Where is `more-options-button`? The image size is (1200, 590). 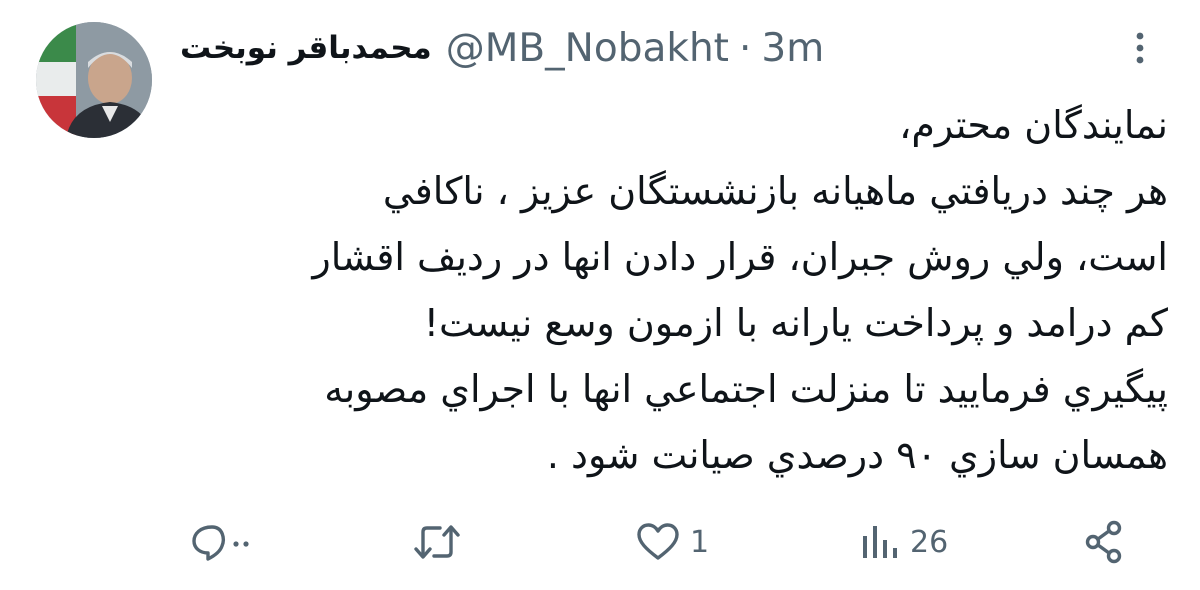 more-options-button is located at coordinates (1140, 48).